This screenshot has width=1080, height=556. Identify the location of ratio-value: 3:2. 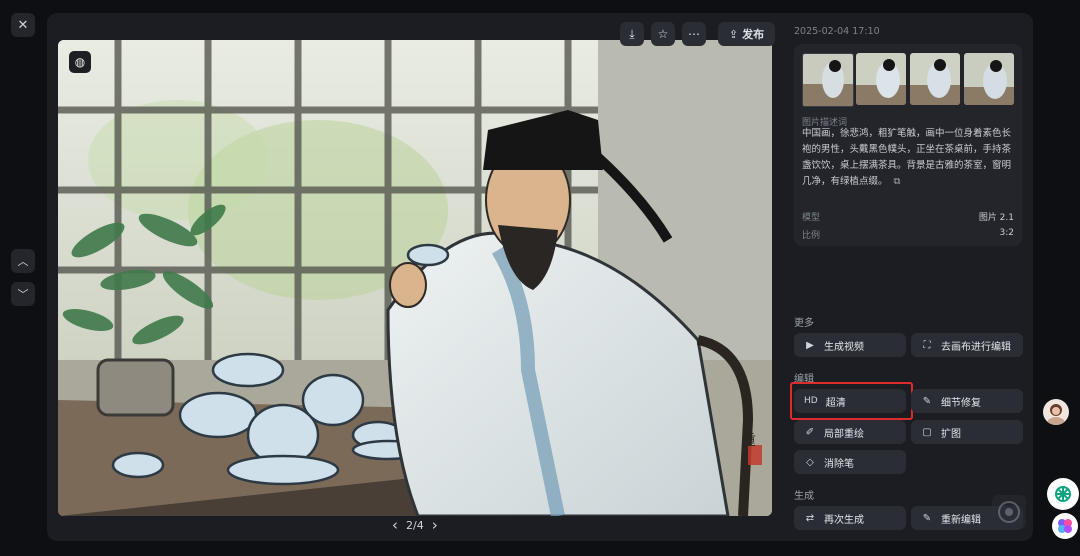
(1006, 233).